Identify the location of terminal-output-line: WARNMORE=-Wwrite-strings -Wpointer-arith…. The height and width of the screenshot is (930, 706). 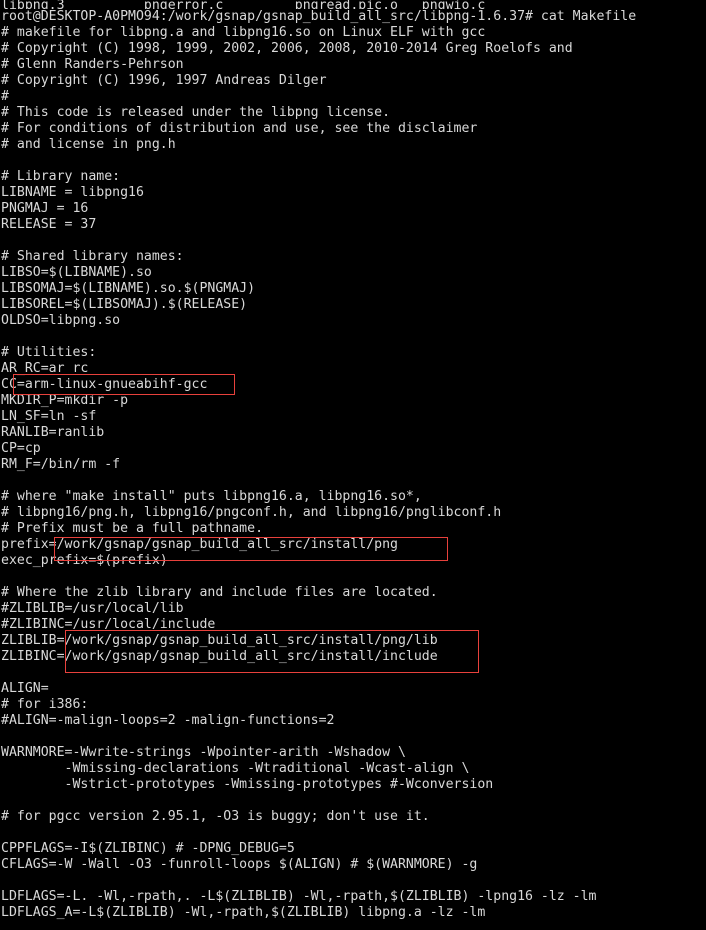
(203, 752).